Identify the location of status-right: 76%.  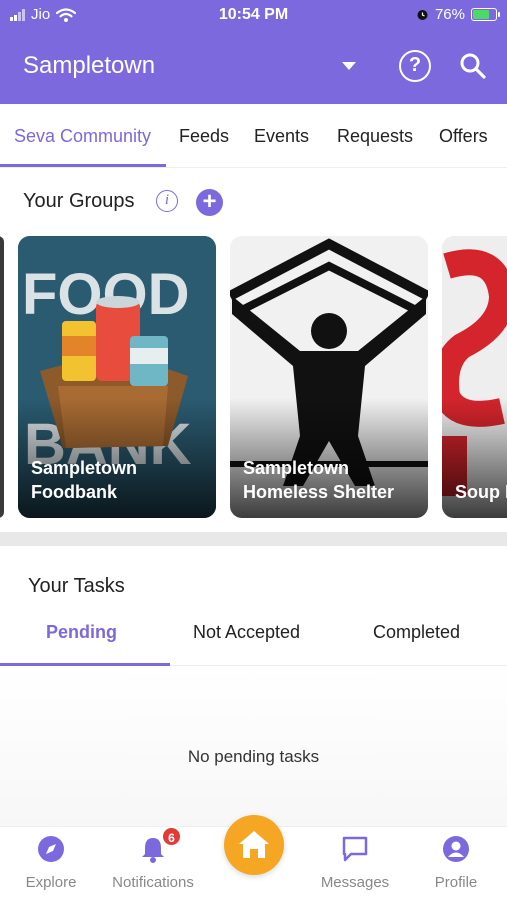
(458, 14).